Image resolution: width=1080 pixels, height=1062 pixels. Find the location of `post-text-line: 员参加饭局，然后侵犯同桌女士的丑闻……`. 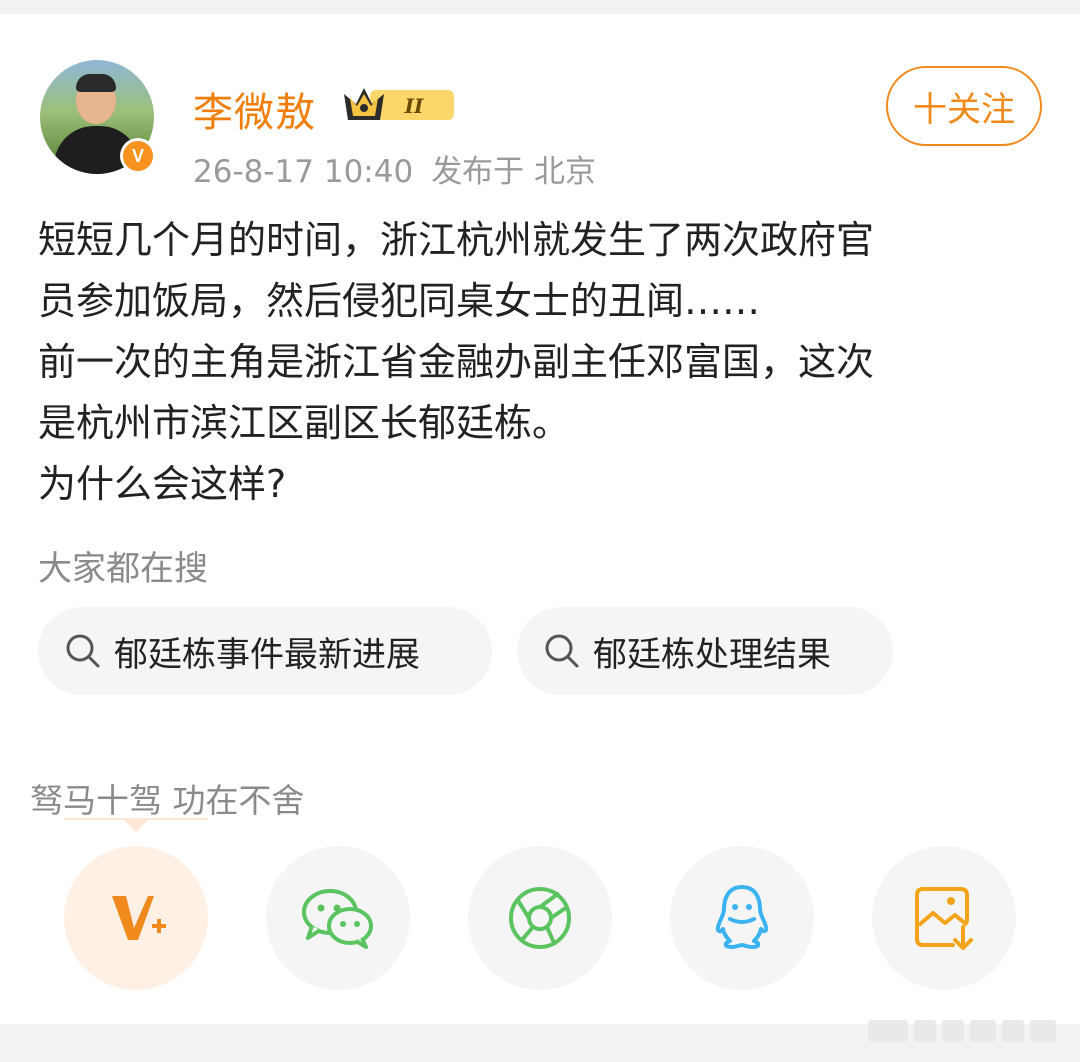

post-text-line: 员参加饭局，然后侵犯同桌女士的丑闻…… is located at coordinates (399, 301).